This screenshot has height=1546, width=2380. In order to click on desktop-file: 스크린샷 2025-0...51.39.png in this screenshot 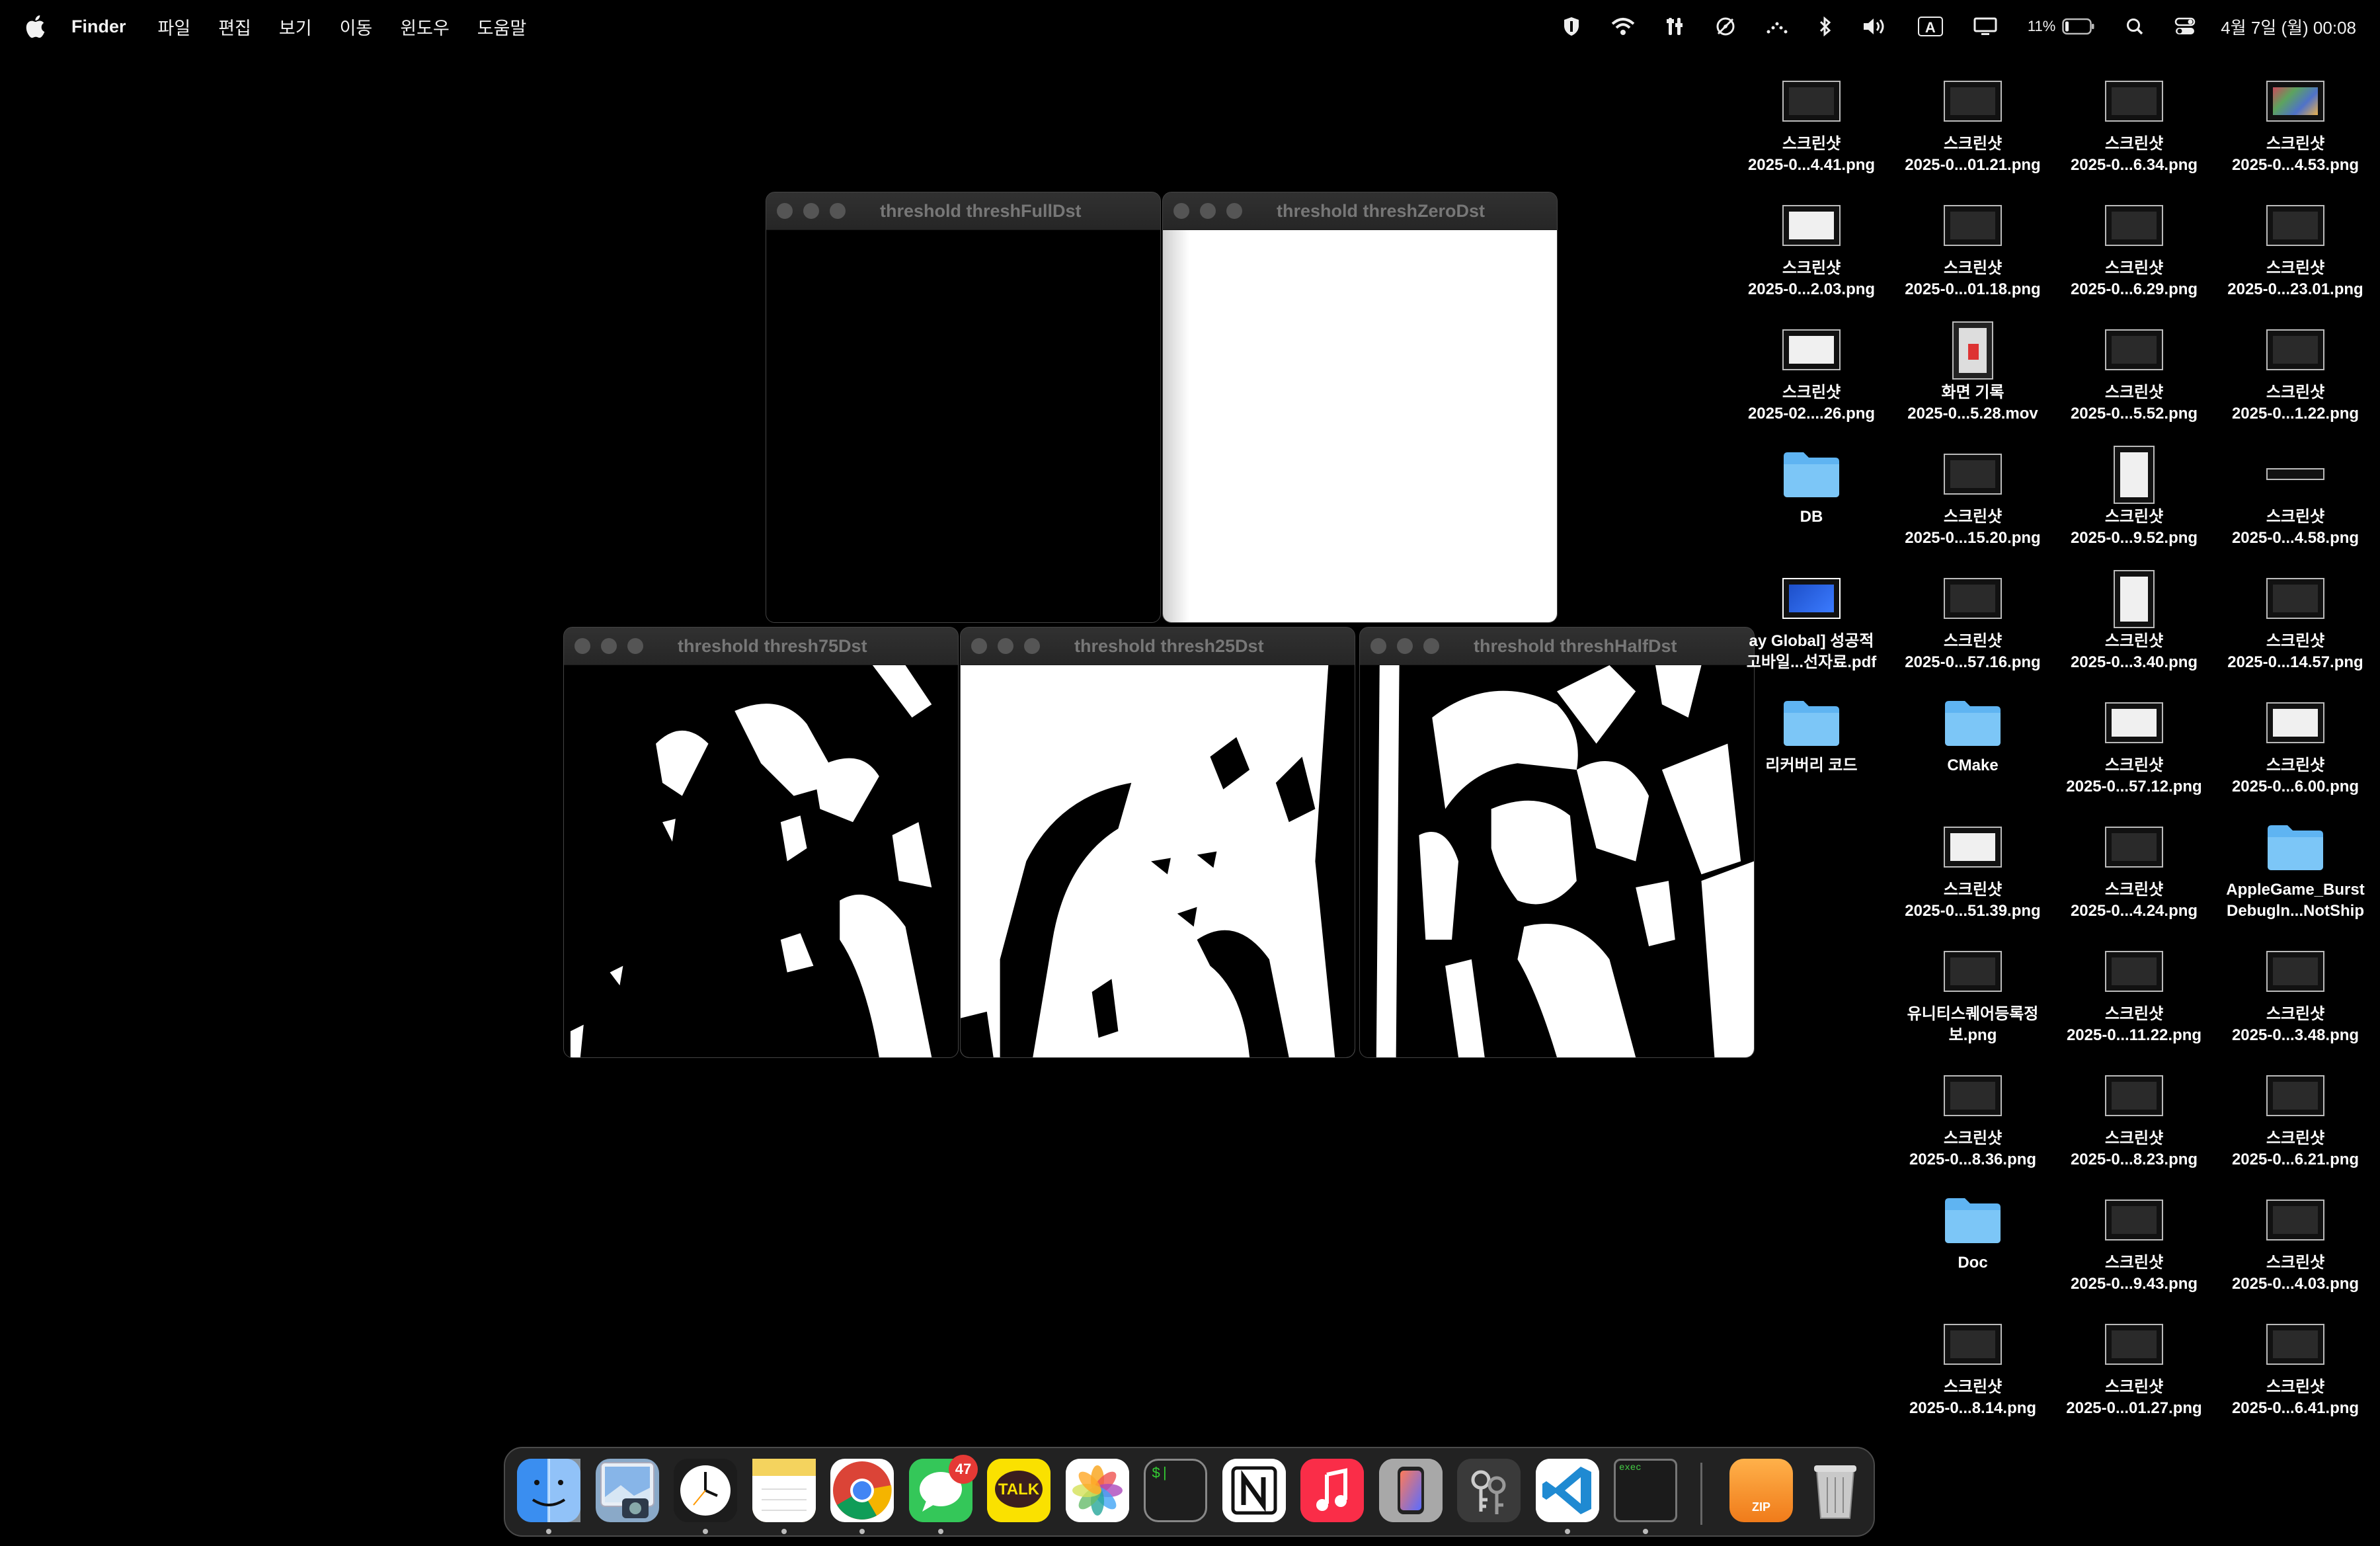, I will do `click(1972, 881)`.